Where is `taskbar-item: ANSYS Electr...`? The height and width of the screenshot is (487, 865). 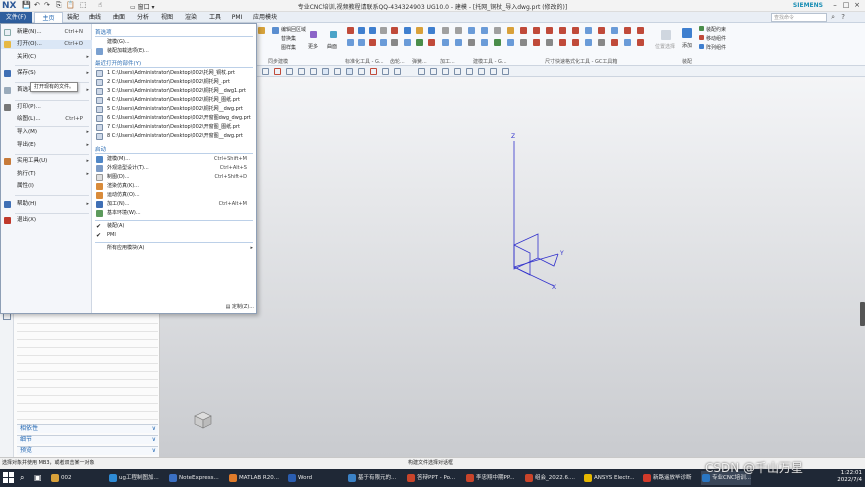 taskbar-item: ANSYS Electr... is located at coordinates (609, 478).